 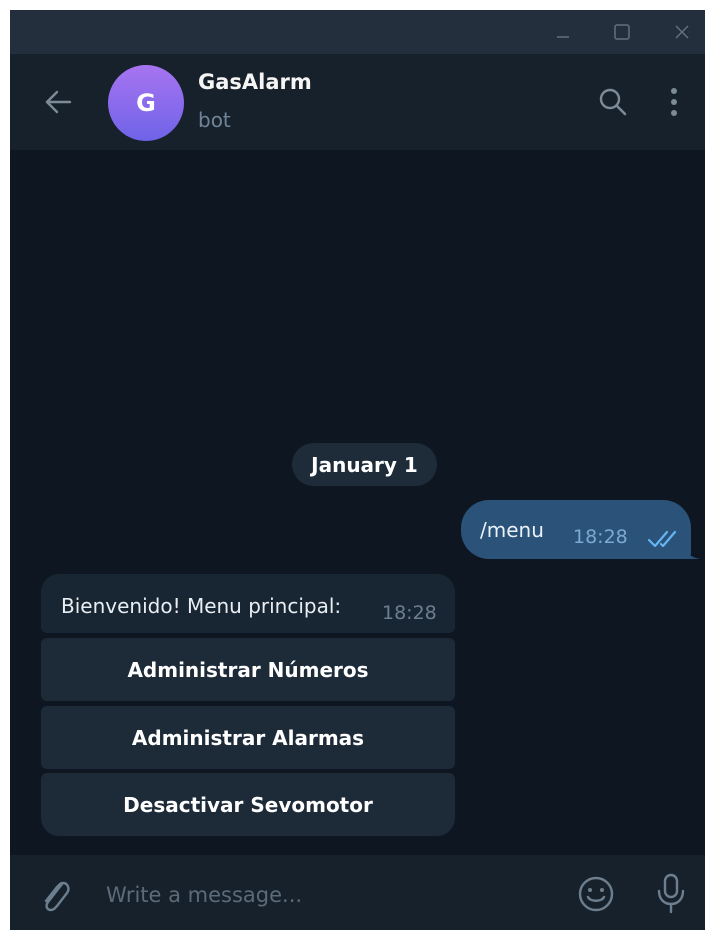 I want to click on maximize-button, so click(x=622, y=32).